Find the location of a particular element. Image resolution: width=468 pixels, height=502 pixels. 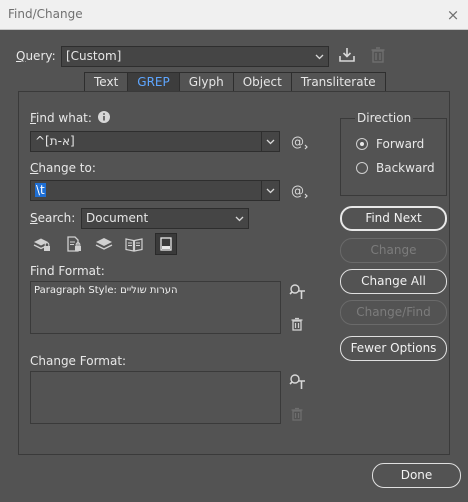

direction-title: Direction is located at coordinates (384, 118).